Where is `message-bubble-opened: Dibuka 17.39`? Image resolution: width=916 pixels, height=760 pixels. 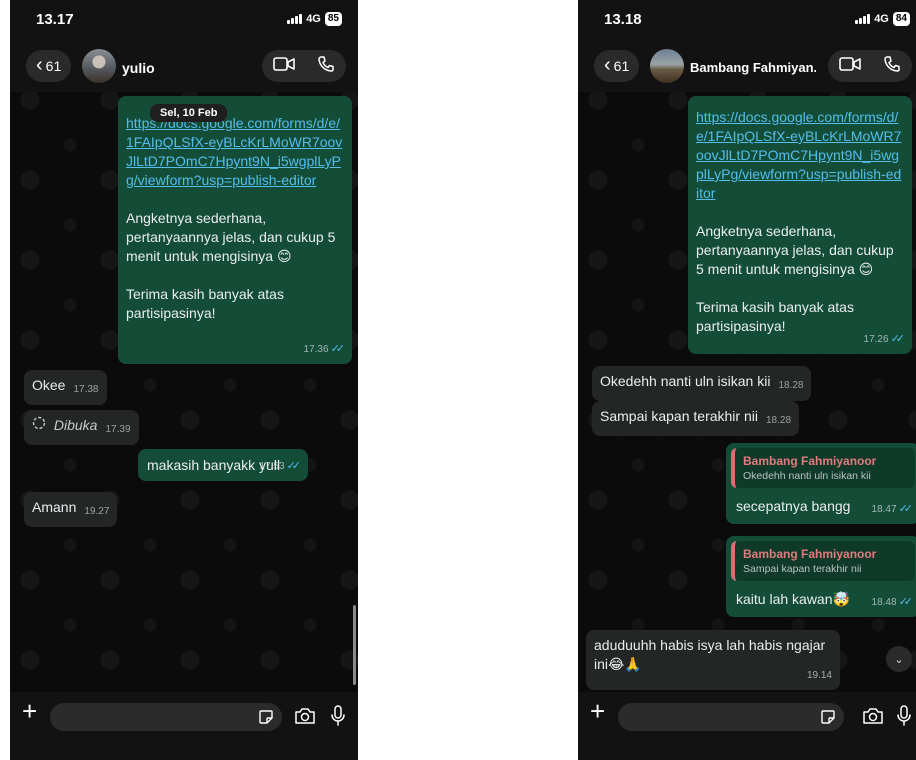 message-bubble-opened: Dibuka 17.39 is located at coordinates (81, 427).